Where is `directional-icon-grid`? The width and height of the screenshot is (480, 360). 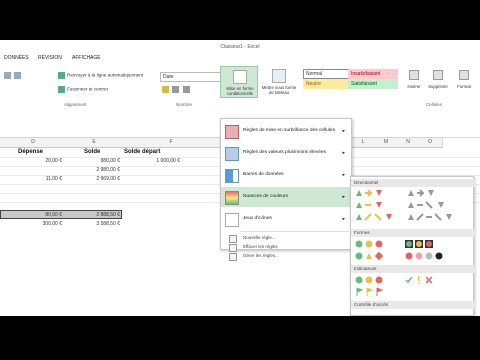 directional-icon-grid is located at coordinates (413, 206).